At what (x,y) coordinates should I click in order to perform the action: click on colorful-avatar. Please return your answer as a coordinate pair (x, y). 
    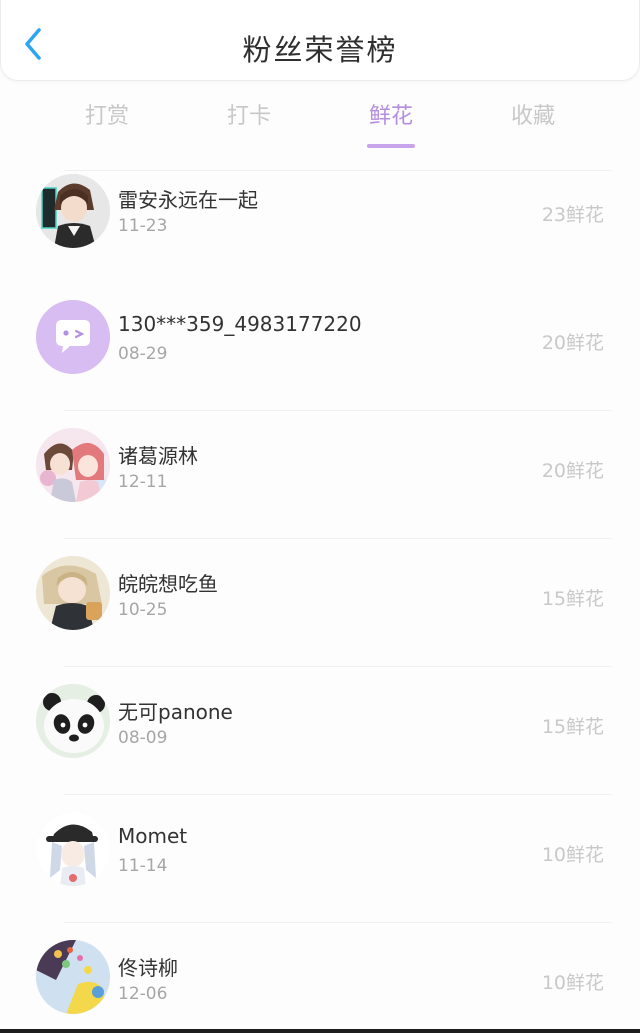
    Looking at the image, I should click on (73, 977).